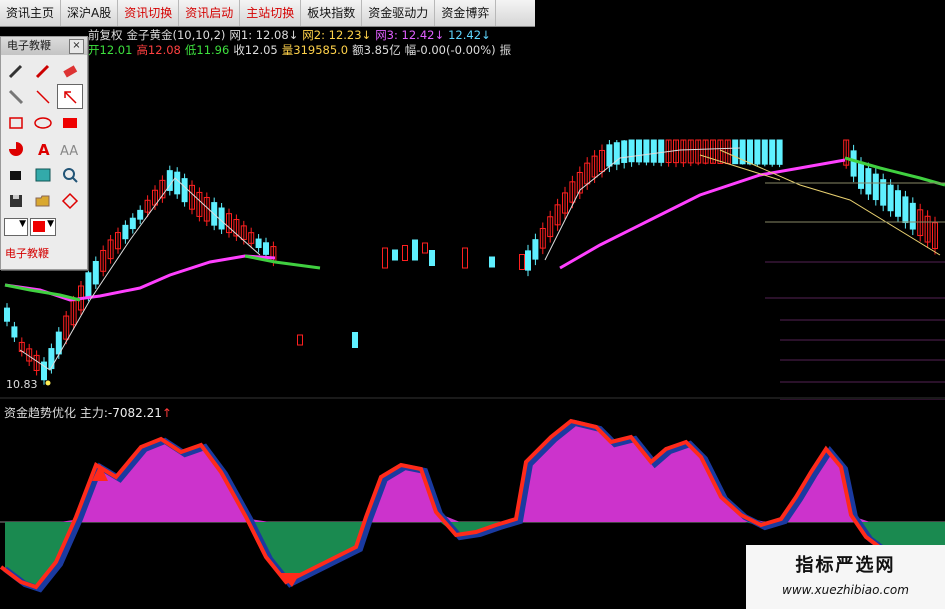 The width and height of the screenshot is (945, 609). What do you see at coordinates (70, 70) in the screenshot?
I see `eraser-icon` at bounding box center [70, 70].